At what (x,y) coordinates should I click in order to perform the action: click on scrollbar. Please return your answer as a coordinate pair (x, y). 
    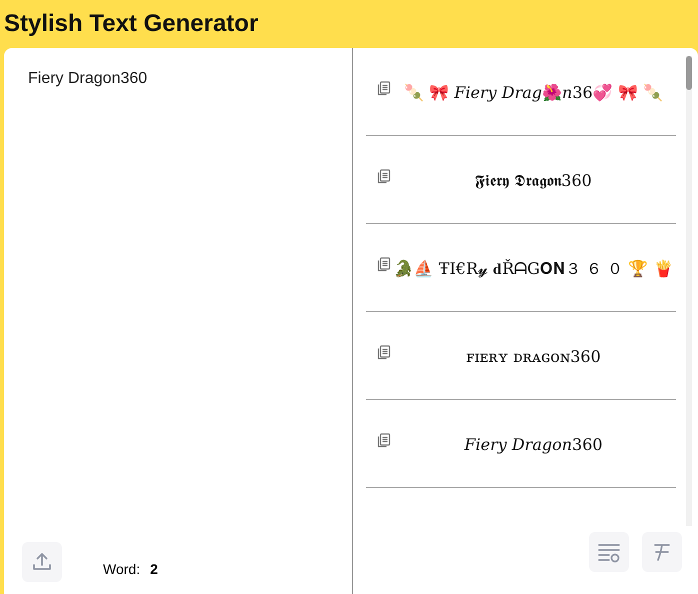
    Looking at the image, I should click on (689, 291).